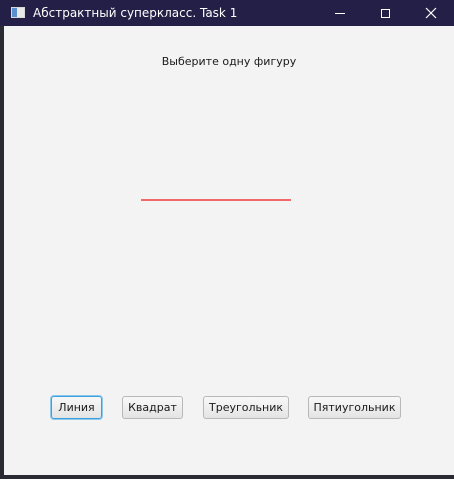 Image resolution: width=454 pixels, height=479 pixels. I want to click on square-button: Квадрат, so click(152, 407).